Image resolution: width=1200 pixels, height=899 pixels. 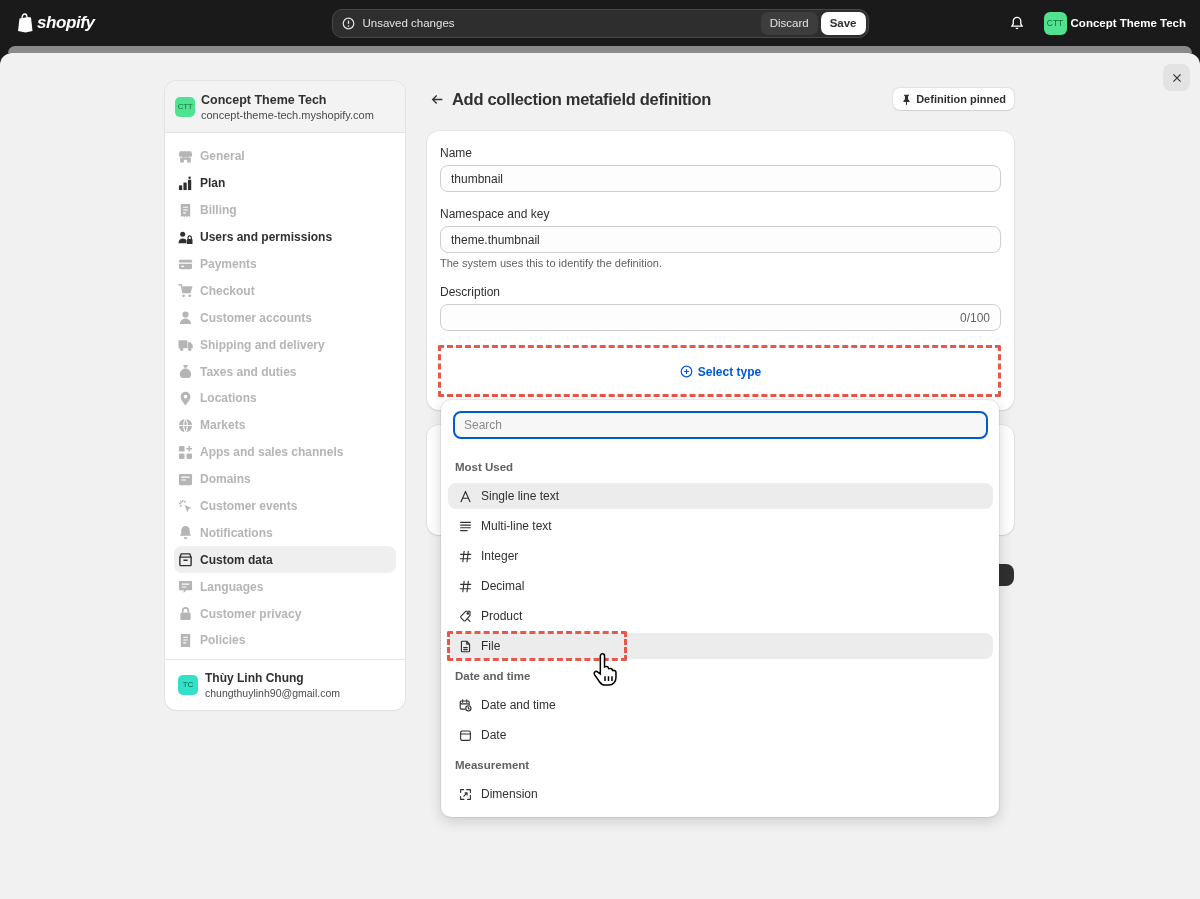 What do you see at coordinates (720, 616) in the screenshot?
I see `type-option: Product` at bounding box center [720, 616].